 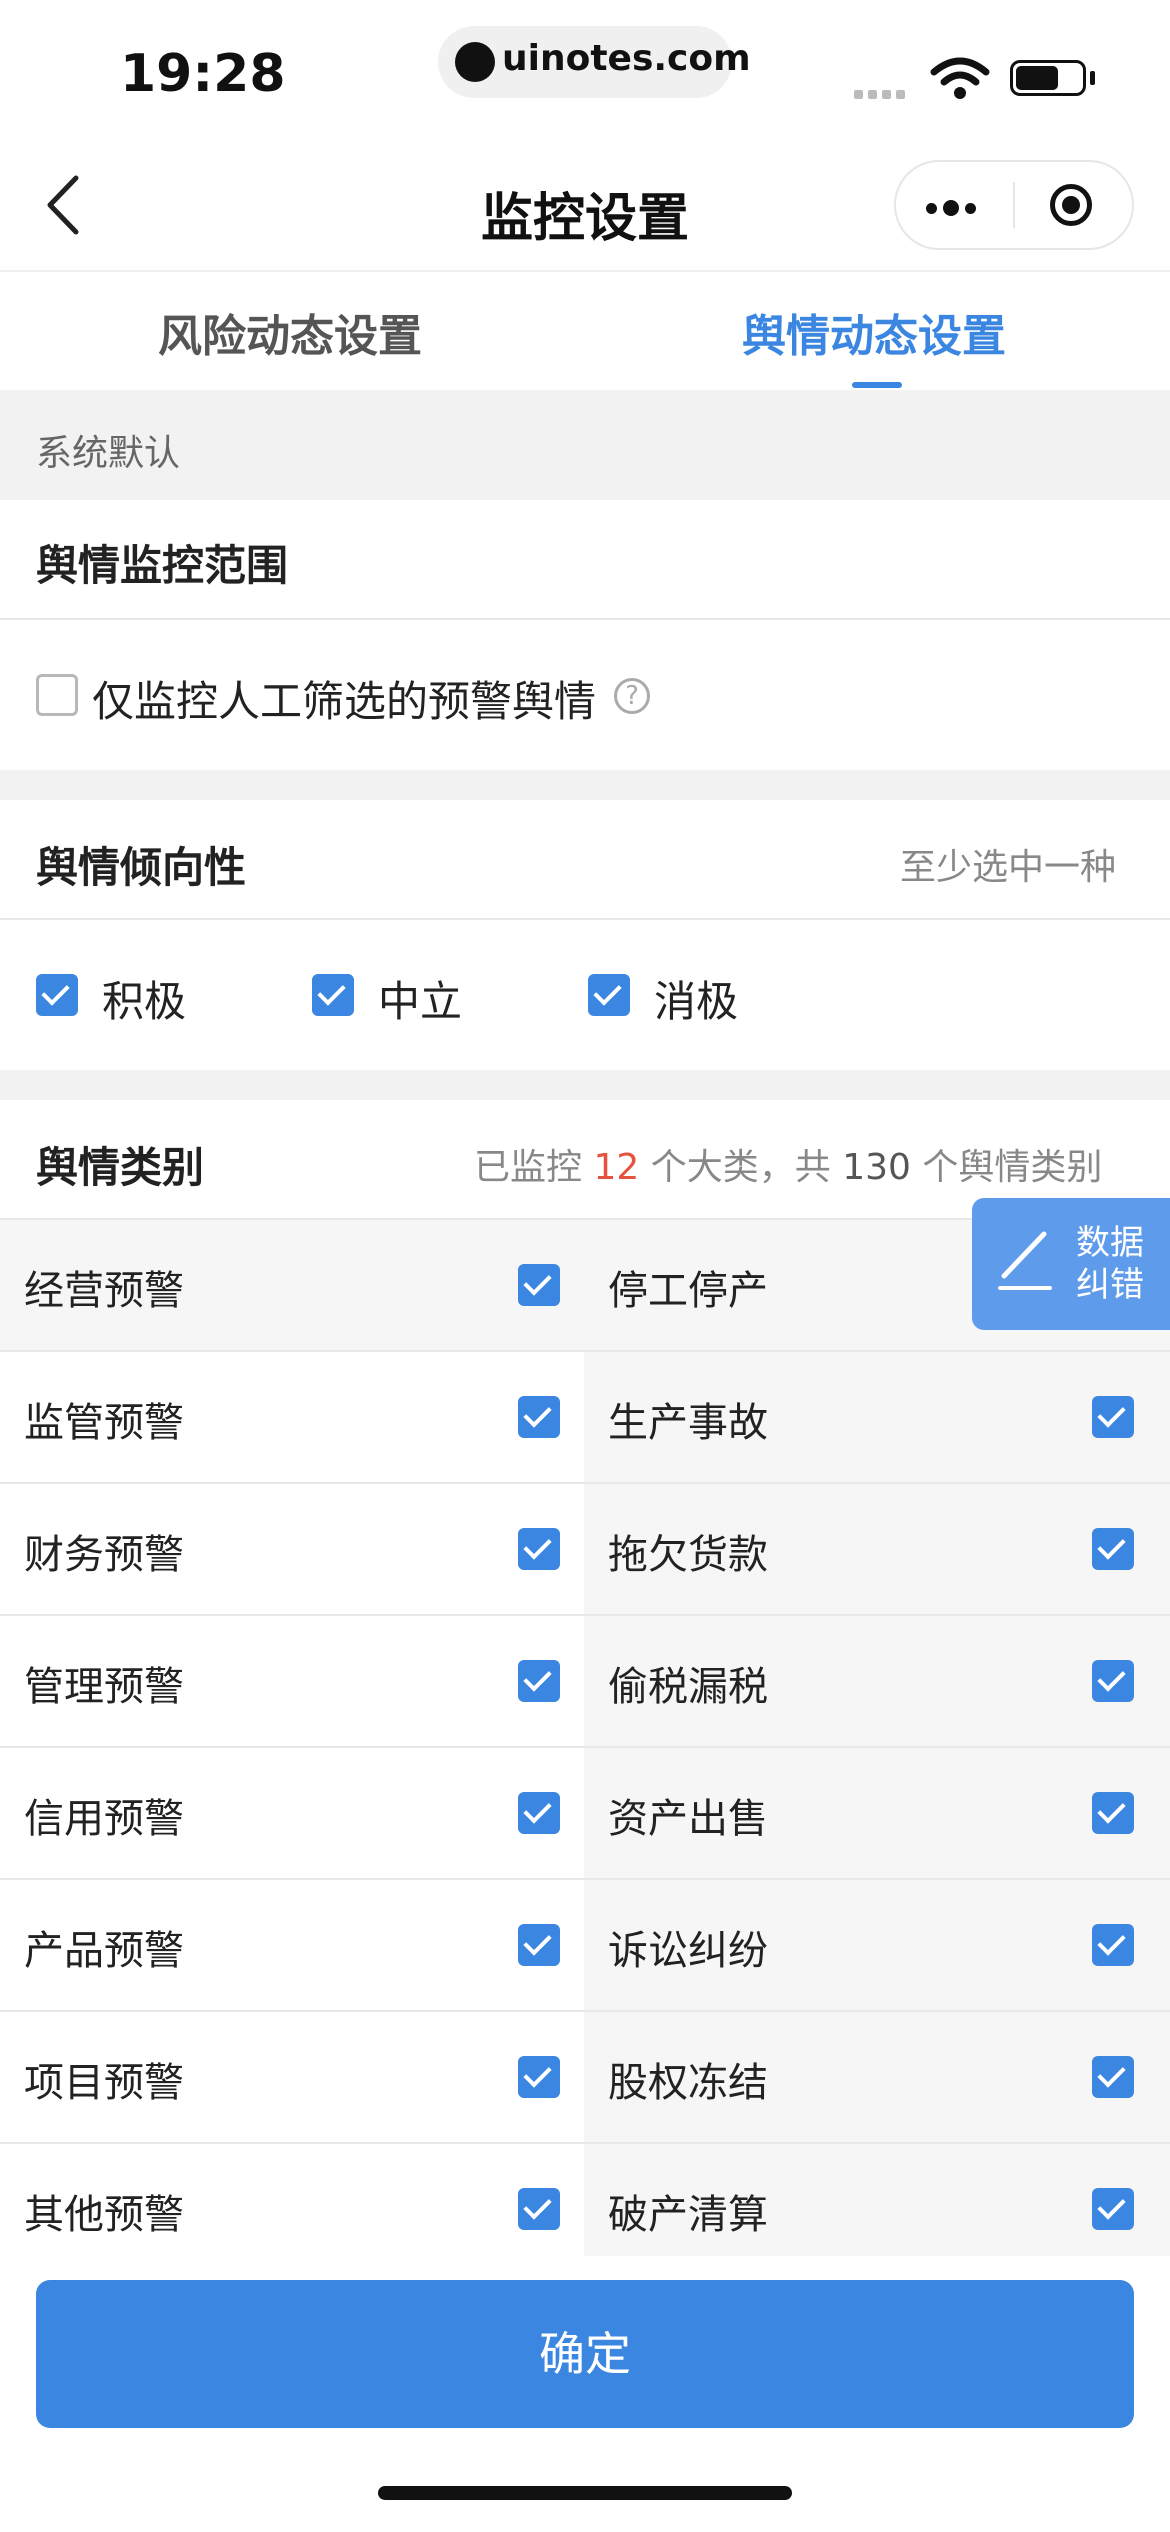 I want to click on active-tab-indicator, so click(x=877, y=385).